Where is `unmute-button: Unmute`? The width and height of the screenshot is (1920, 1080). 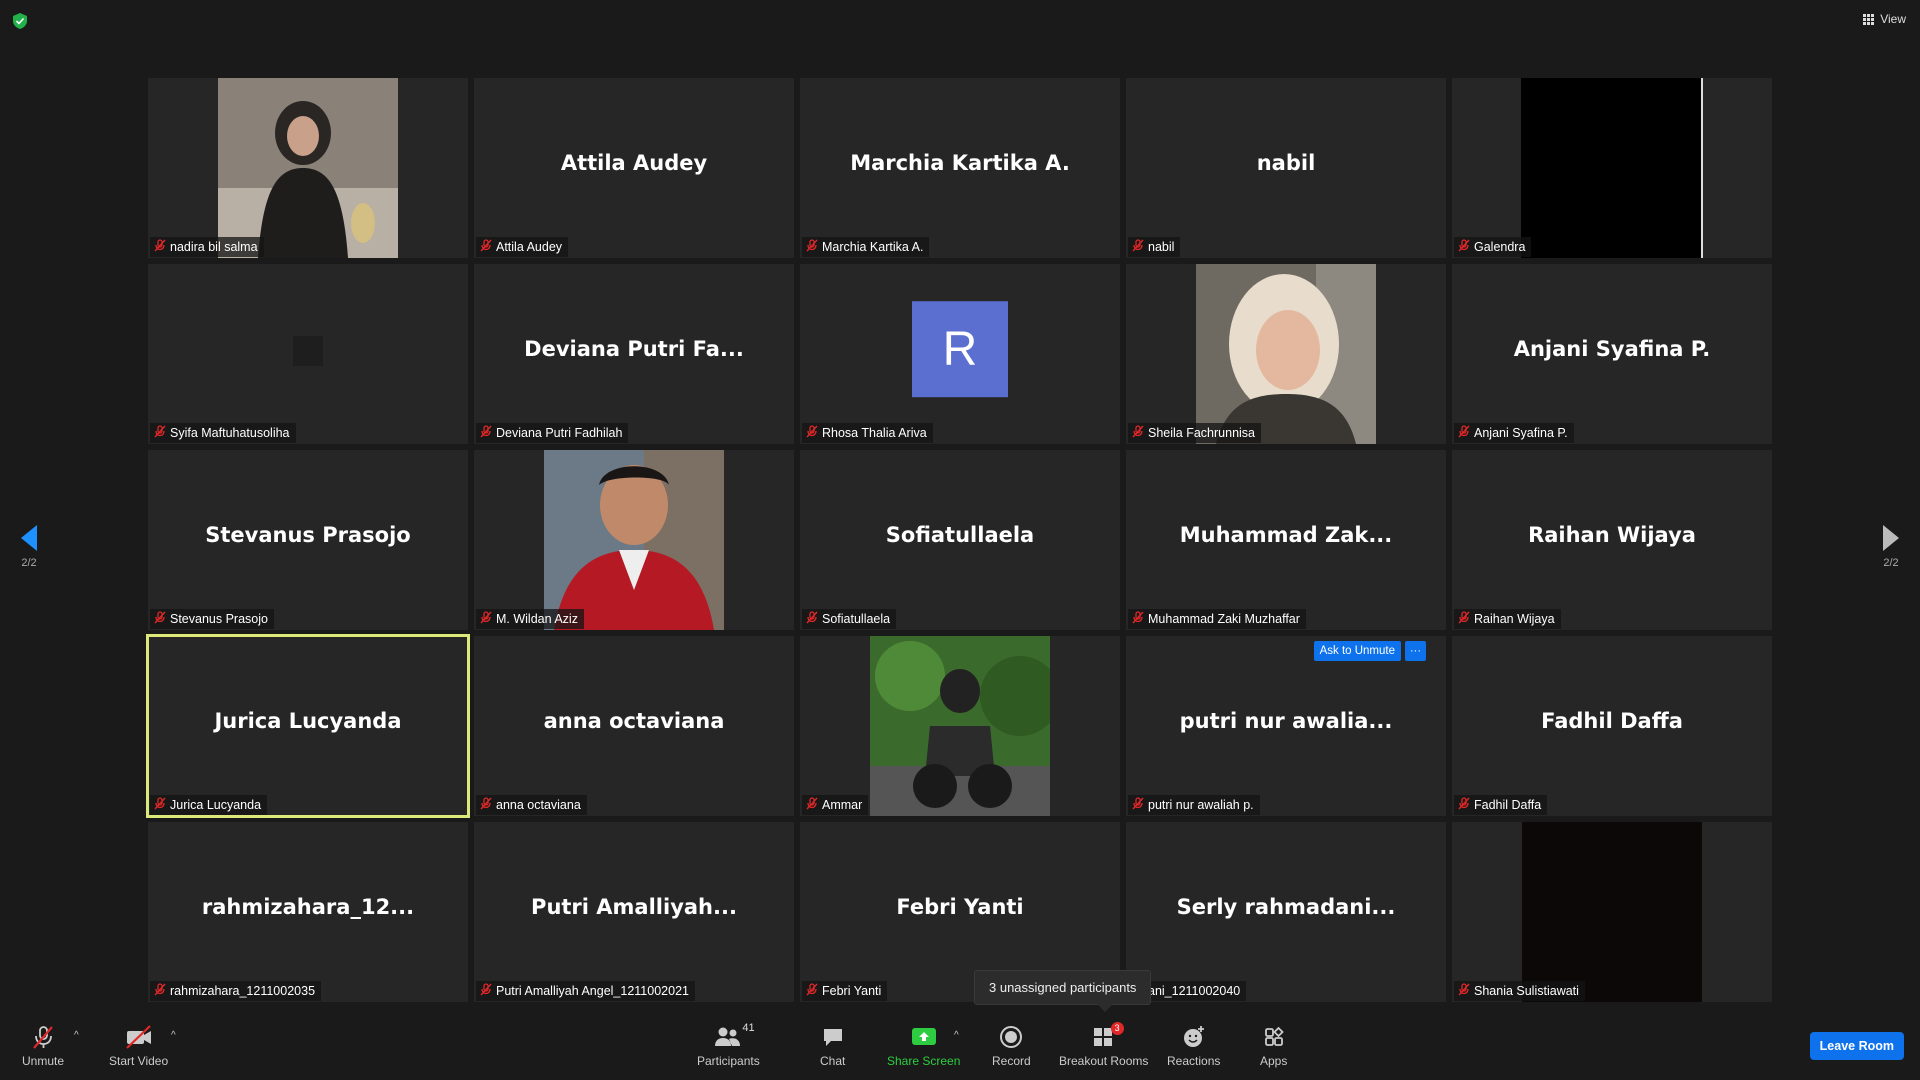
unmute-button: Unmute is located at coordinates (43, 1046).